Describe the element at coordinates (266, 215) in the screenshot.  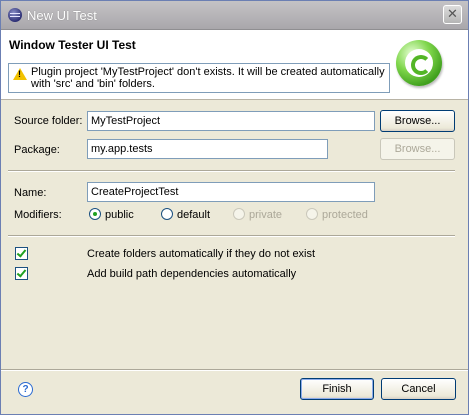
I see `radio-private-label: private` at that location.